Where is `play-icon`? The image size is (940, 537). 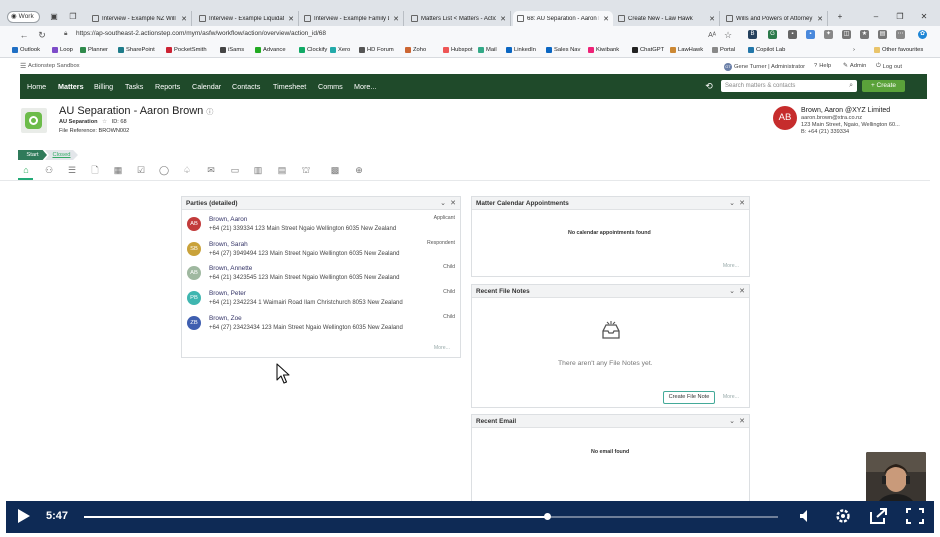
play-icon is located at coordinates (23, 516).